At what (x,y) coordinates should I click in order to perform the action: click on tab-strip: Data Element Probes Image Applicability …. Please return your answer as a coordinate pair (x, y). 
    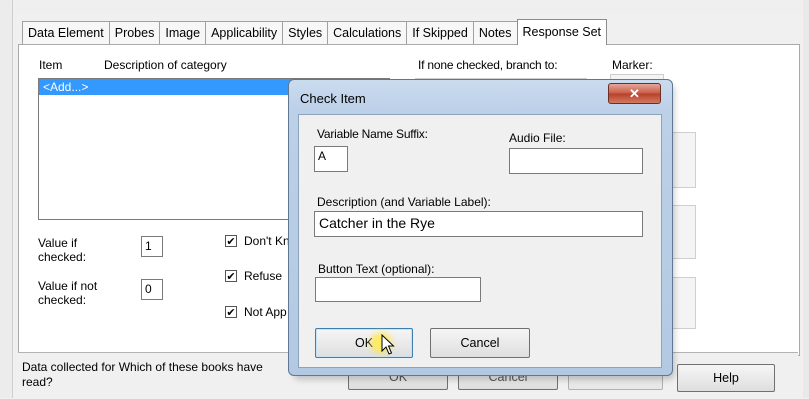
    Looking at the image, I should click on (315, 31).